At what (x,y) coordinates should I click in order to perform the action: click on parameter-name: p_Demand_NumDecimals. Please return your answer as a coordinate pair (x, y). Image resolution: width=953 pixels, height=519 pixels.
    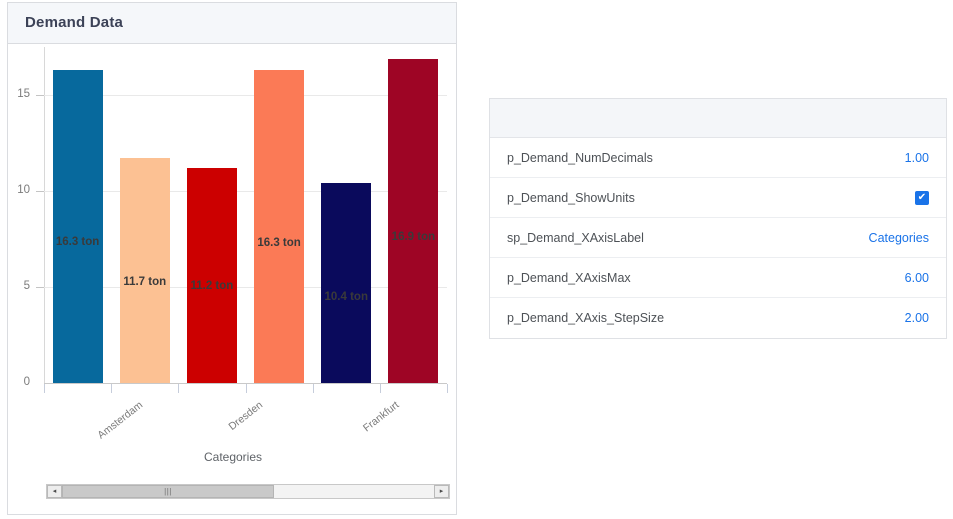
    Looking at the image, I should click on (580, 157).